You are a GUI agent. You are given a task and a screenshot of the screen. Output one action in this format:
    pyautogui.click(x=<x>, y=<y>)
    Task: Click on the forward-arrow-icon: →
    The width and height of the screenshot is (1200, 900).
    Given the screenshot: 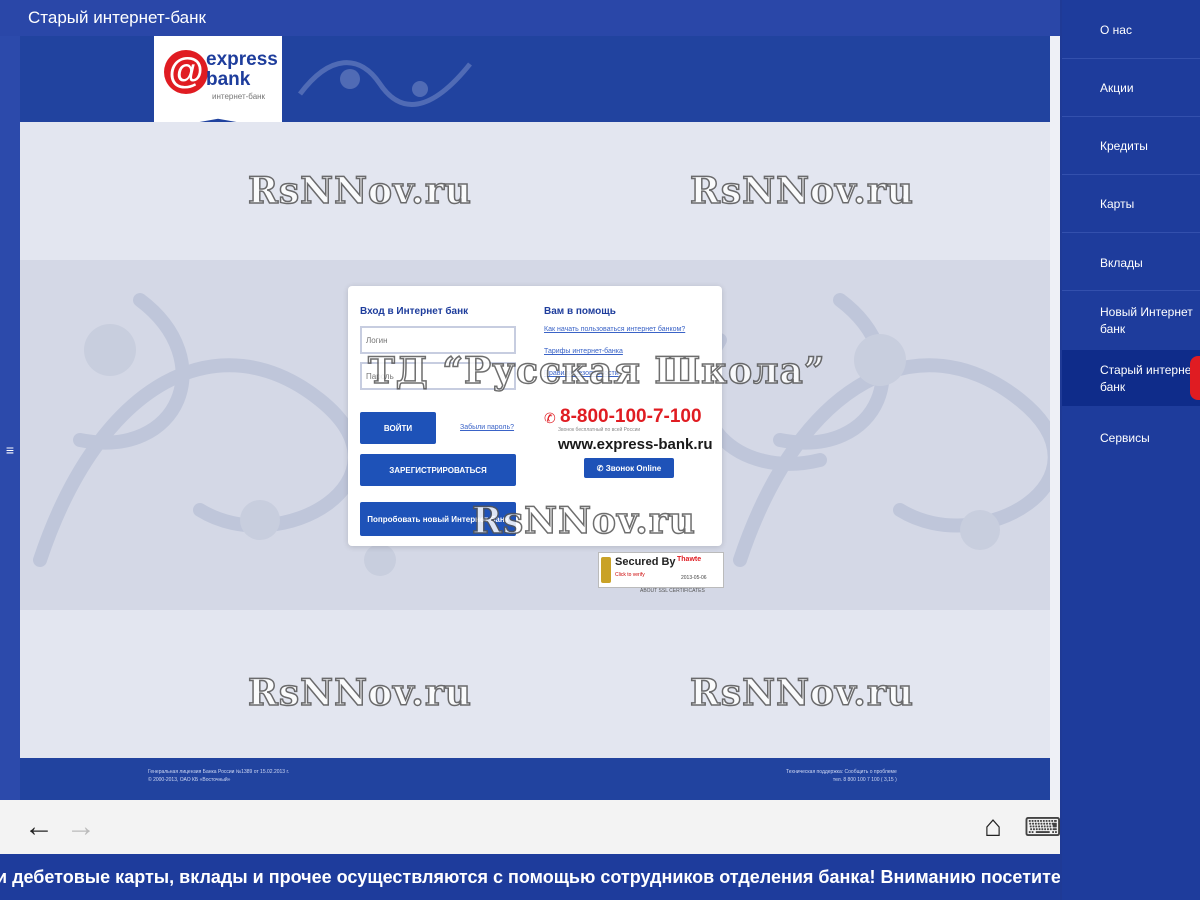 What is the action you would take?
    pyautogui.click(x=81, y=827)
    